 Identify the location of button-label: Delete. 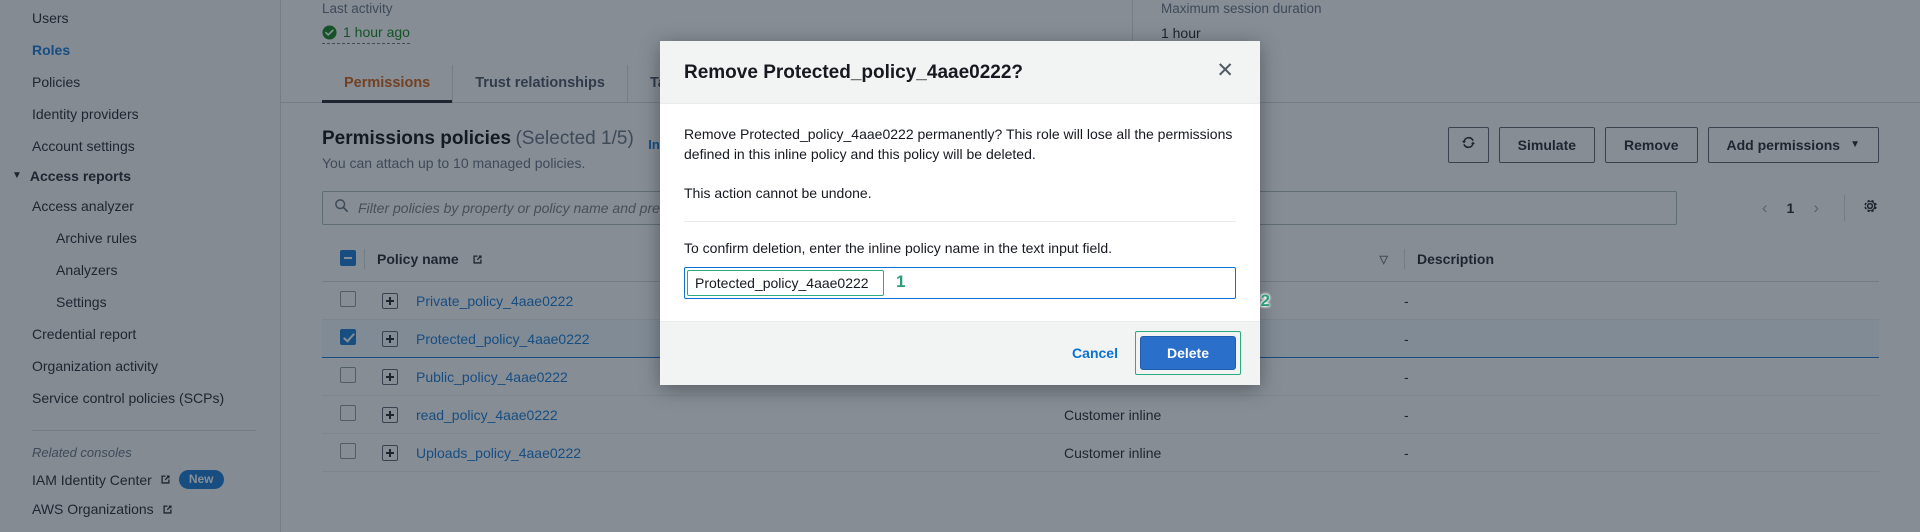
(1187, 353).